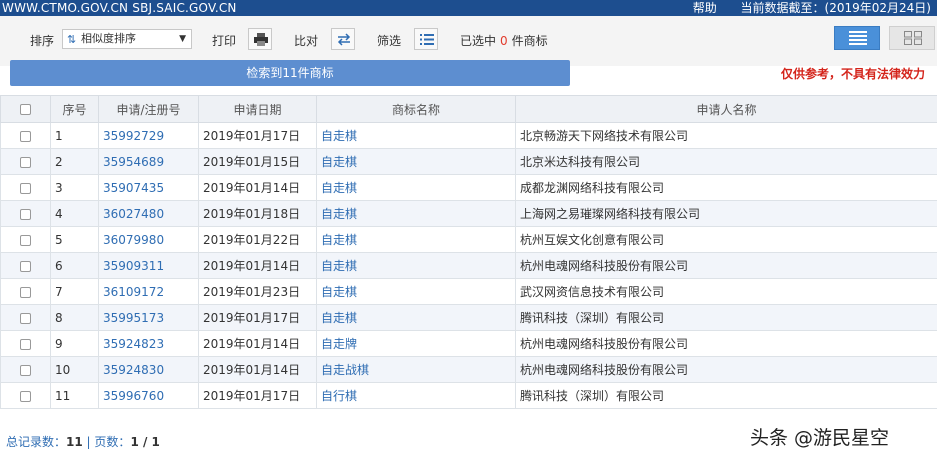  What do you see at coordinates (257, 239) in the screenshot?
I see `row-date: 2019年01月22日` at bounding box center [257, 239].